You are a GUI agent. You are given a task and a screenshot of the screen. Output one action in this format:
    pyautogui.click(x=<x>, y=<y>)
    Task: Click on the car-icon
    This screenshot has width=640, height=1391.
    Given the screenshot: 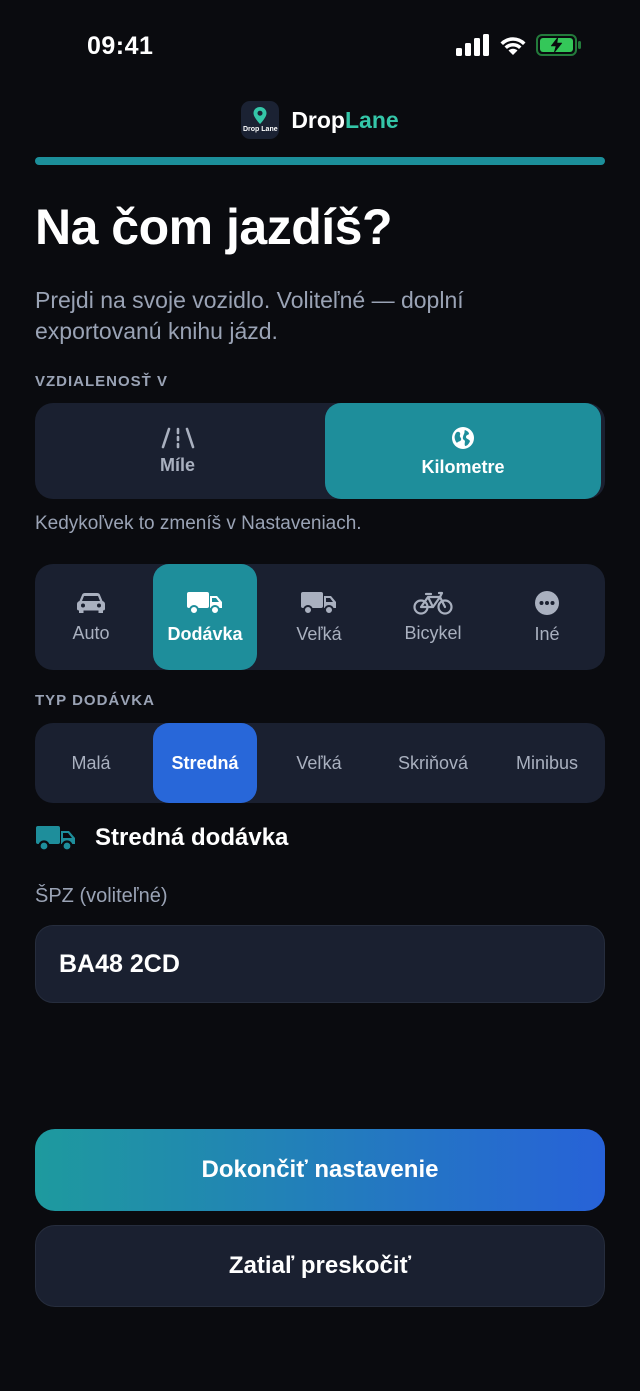 What is the action you would take?
    pyautogui.click(x=91, y=602)
    